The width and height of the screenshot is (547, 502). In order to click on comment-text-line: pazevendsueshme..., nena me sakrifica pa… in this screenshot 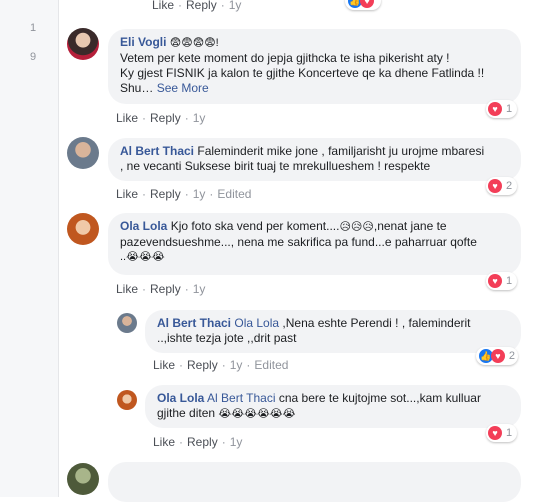, I will do `click(298, 242)`.